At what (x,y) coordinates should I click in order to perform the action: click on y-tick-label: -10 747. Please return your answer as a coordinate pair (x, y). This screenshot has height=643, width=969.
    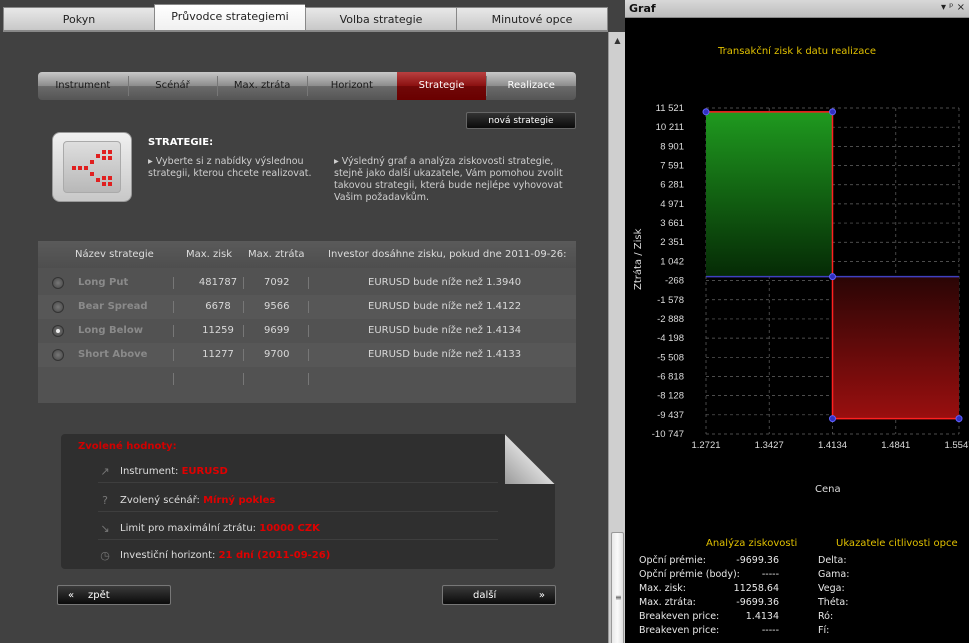
    Looking at the image, I should click on (668, 434).